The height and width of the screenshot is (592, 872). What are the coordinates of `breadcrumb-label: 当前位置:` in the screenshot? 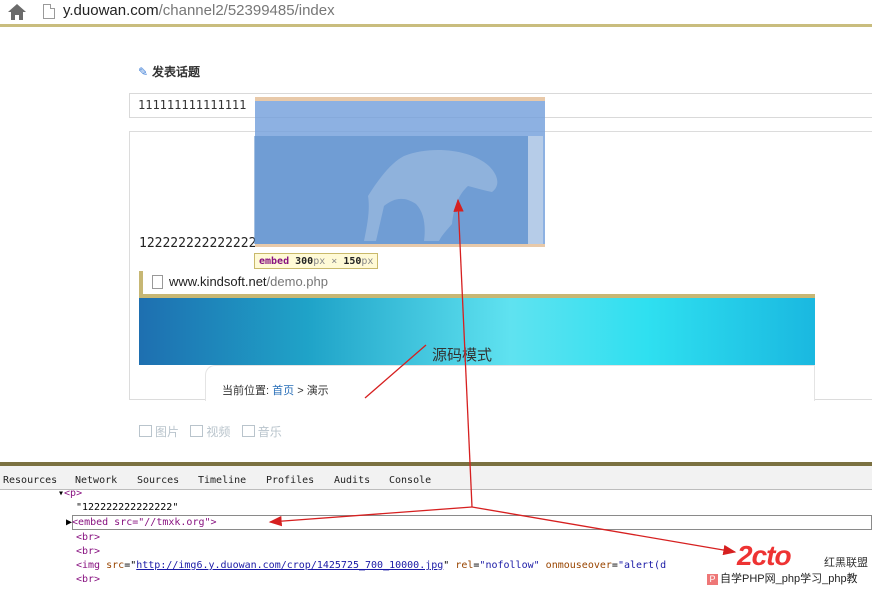 It's located at (246, 391).